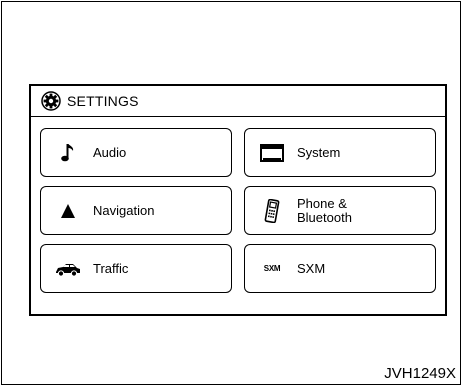  Describe the element at coordinates (238, 101) in the screenshot. I see `screen-header: SETTINGS` at that location.